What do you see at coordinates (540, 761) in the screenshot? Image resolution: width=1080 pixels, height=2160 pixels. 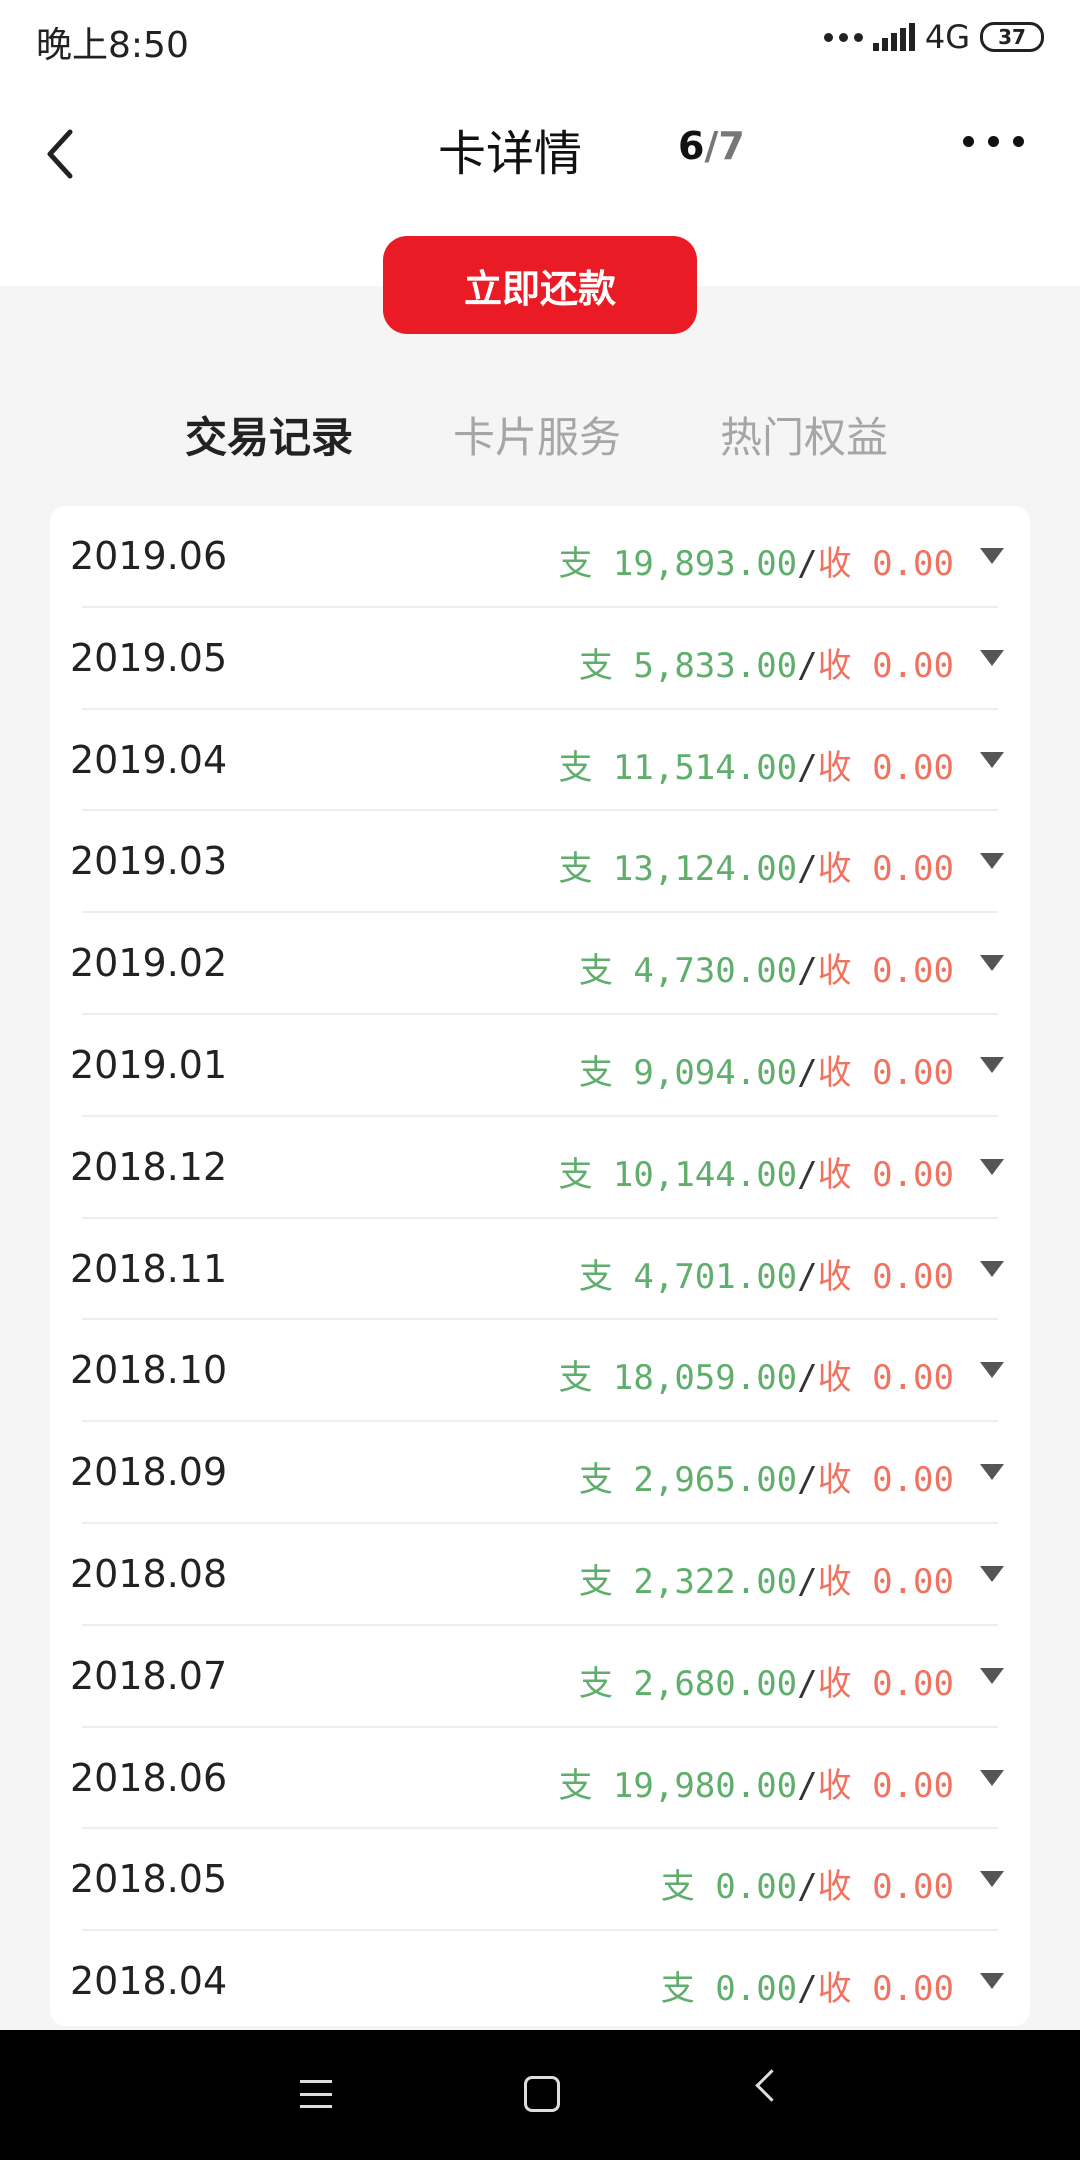 I see `month-row: 2019.04 支 11,514.00/收 0.00` at bounding box center [540, 761].